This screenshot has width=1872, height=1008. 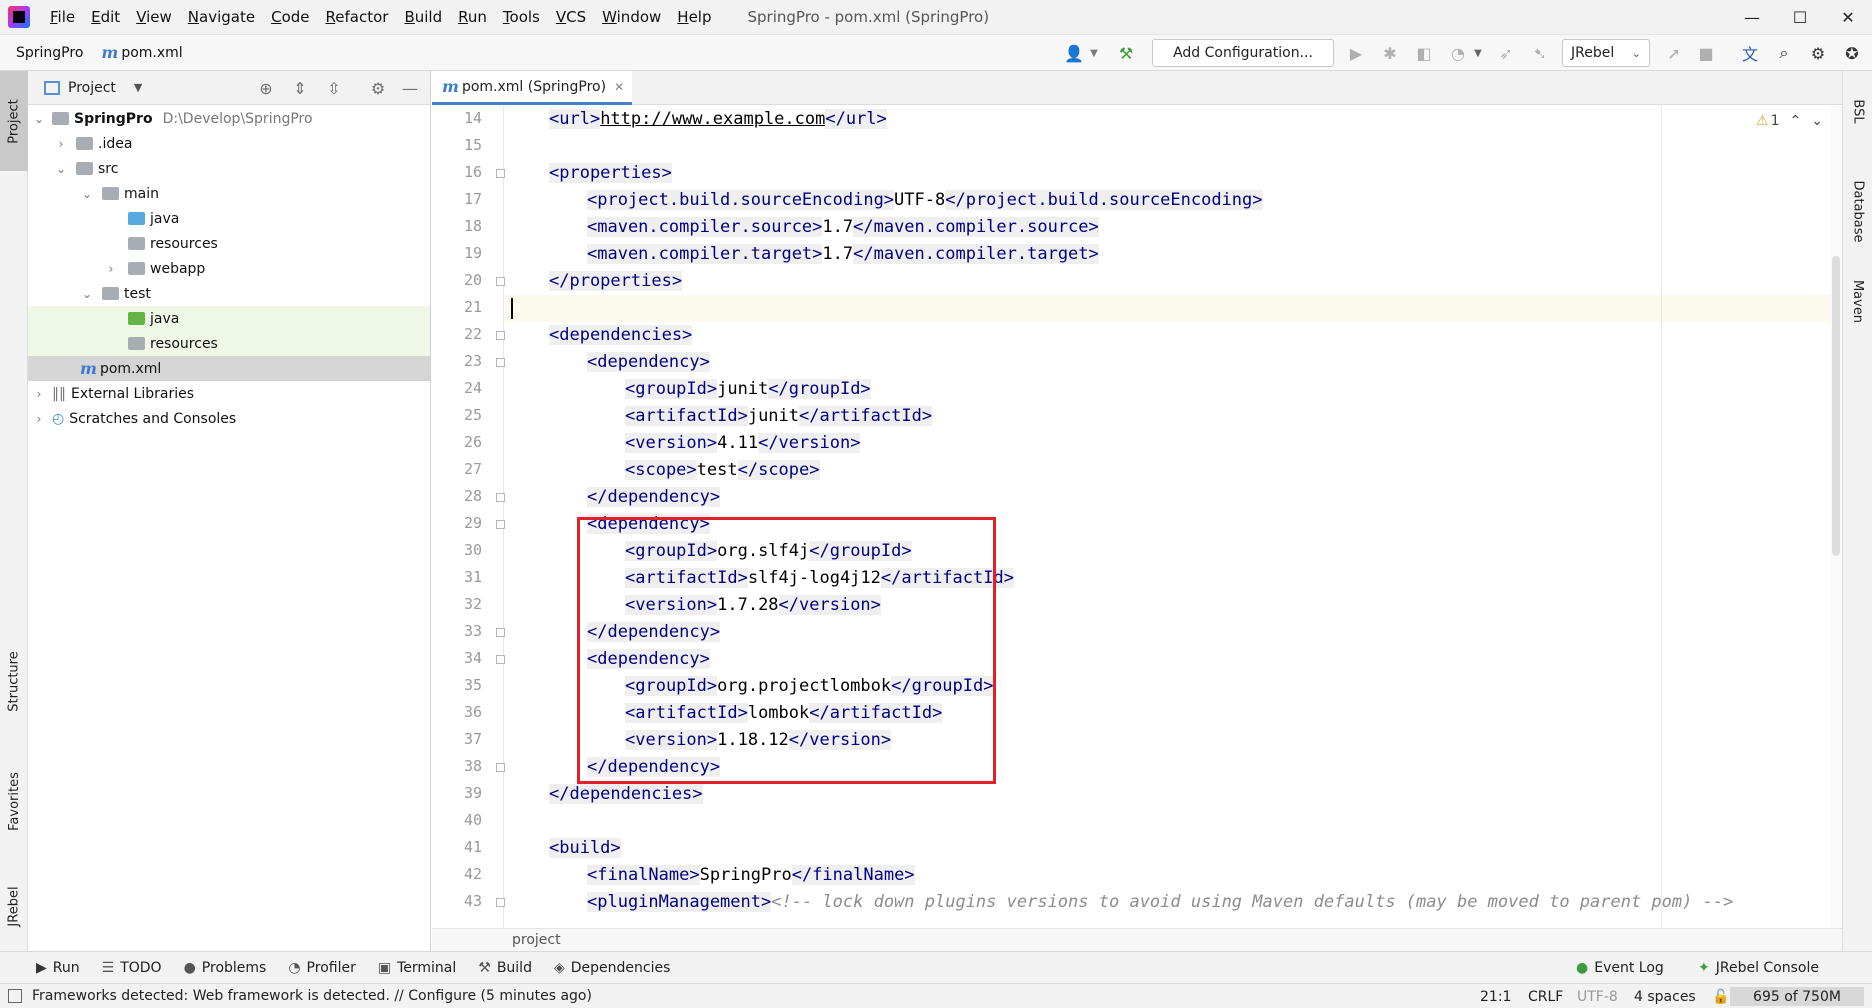 What do you see at coordinates (229, 243) in the screenshot?
I see `tree-item-main-resources: resources` at bounding box center [229, 243].